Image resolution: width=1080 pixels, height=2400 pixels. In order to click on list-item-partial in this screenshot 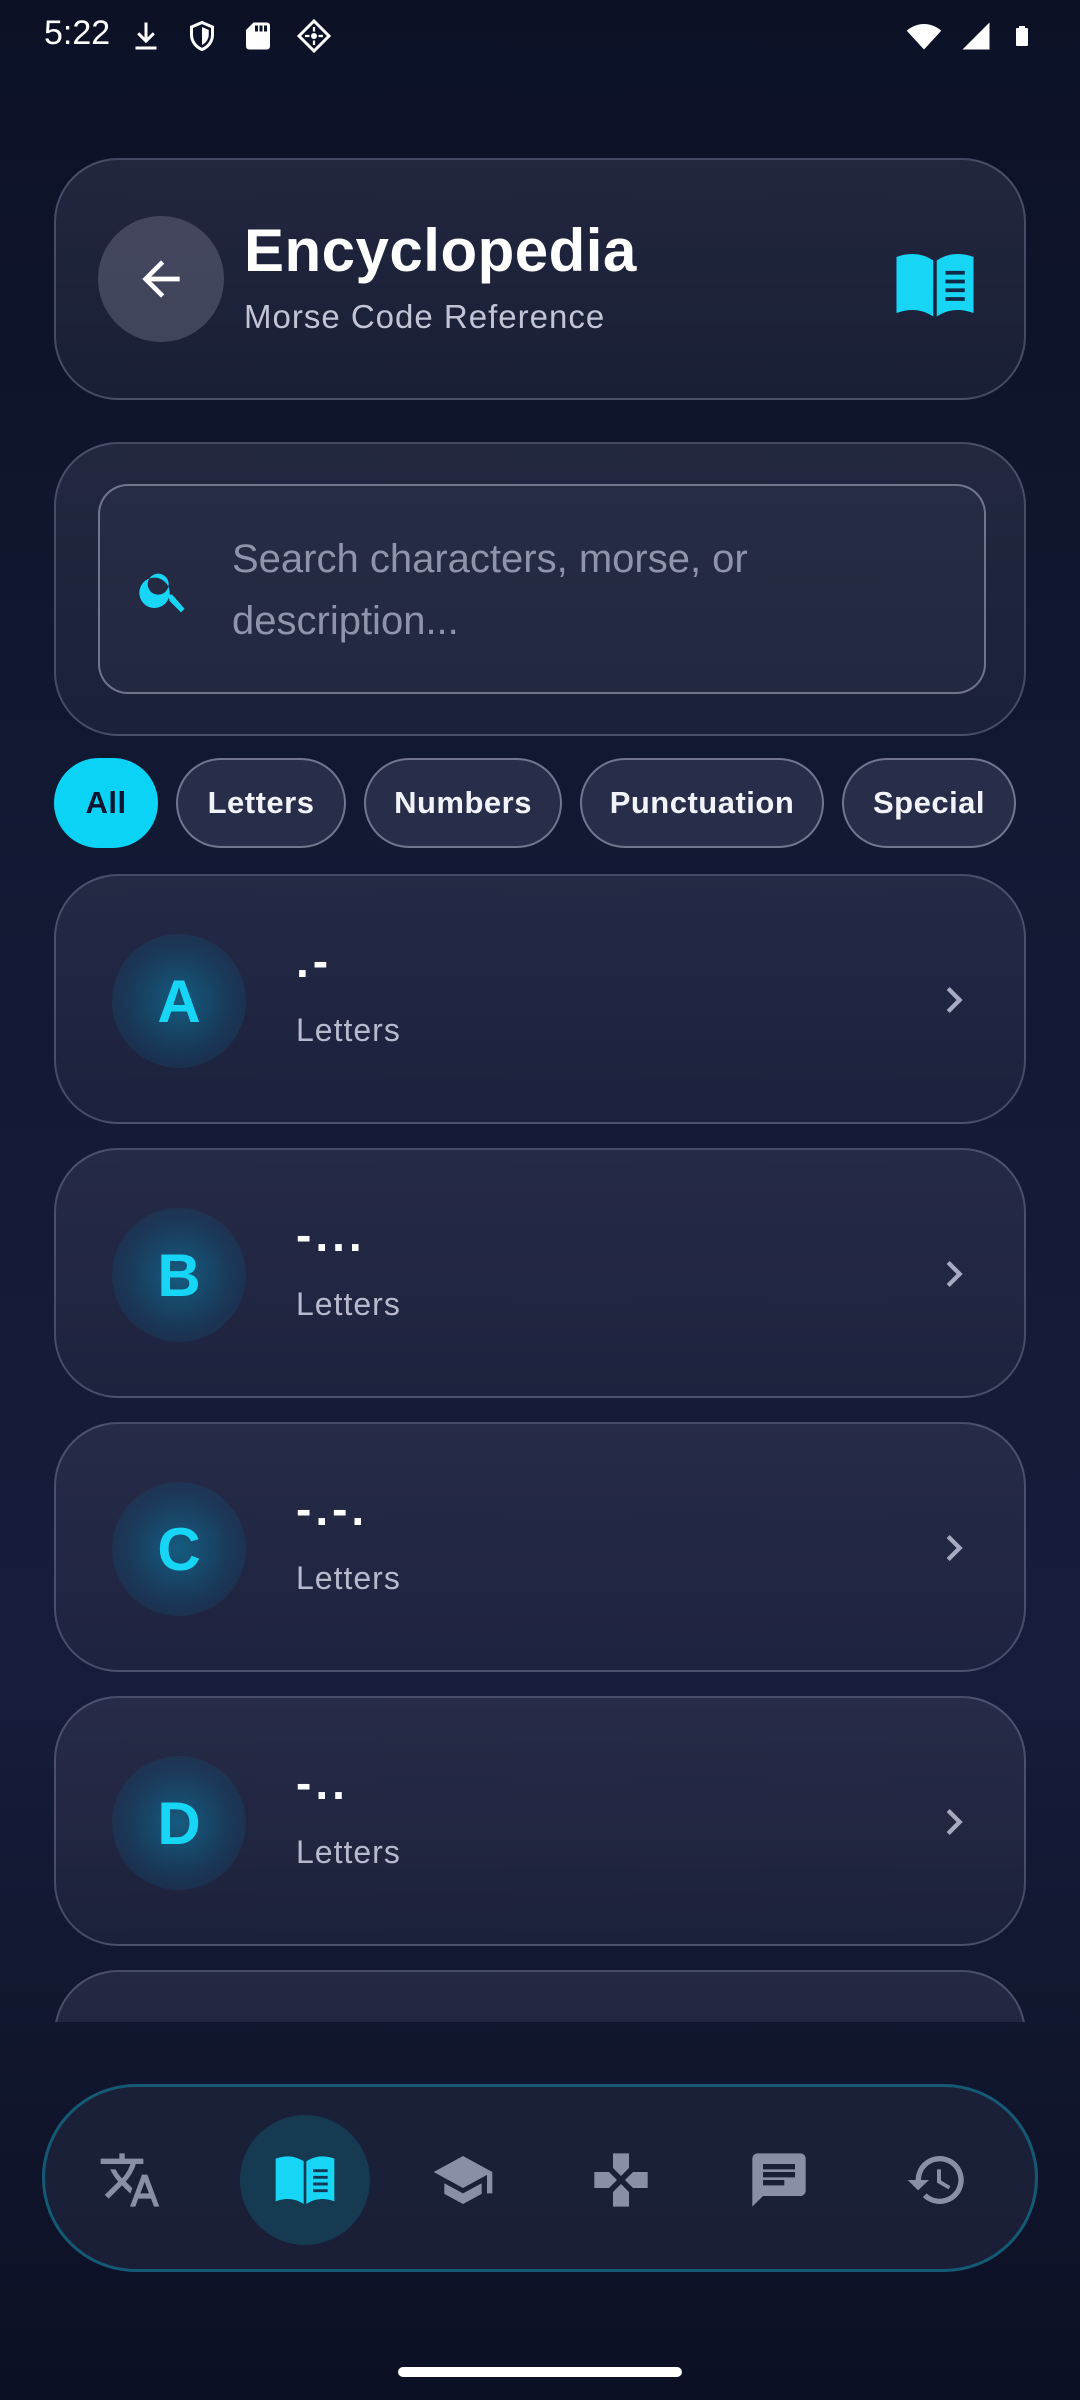, I will do `click(540, 1996)`.